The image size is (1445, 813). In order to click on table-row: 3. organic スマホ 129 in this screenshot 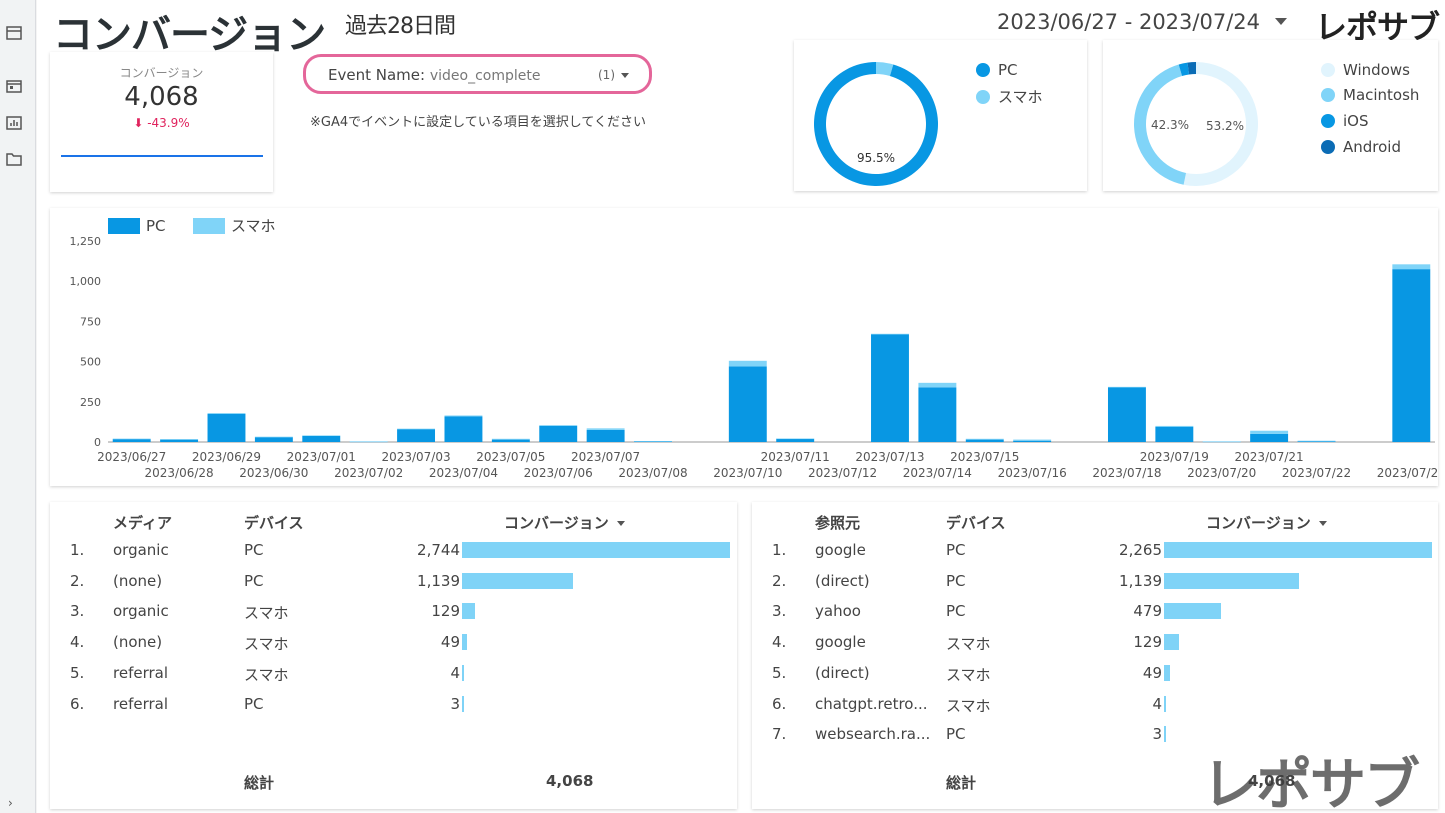, I will do `click(393, 611)`.